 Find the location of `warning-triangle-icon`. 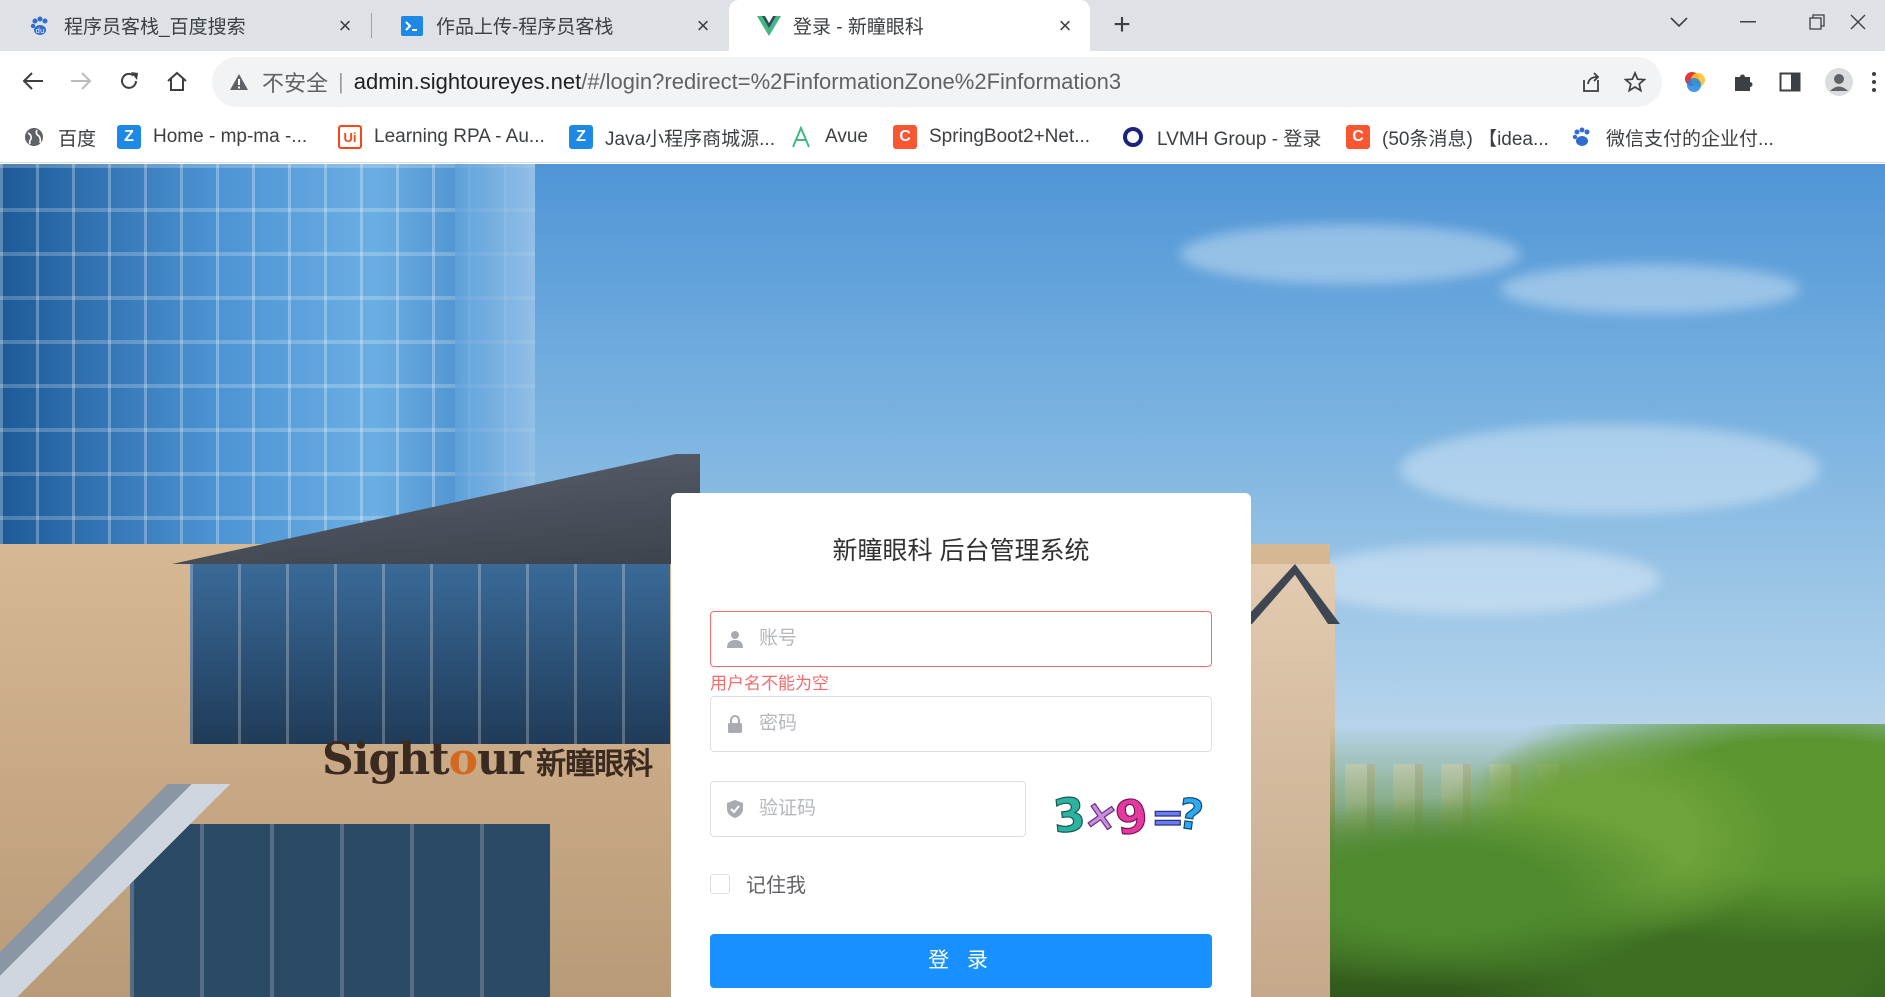

warning-triangle-icon is located at coordinates (239, 82).